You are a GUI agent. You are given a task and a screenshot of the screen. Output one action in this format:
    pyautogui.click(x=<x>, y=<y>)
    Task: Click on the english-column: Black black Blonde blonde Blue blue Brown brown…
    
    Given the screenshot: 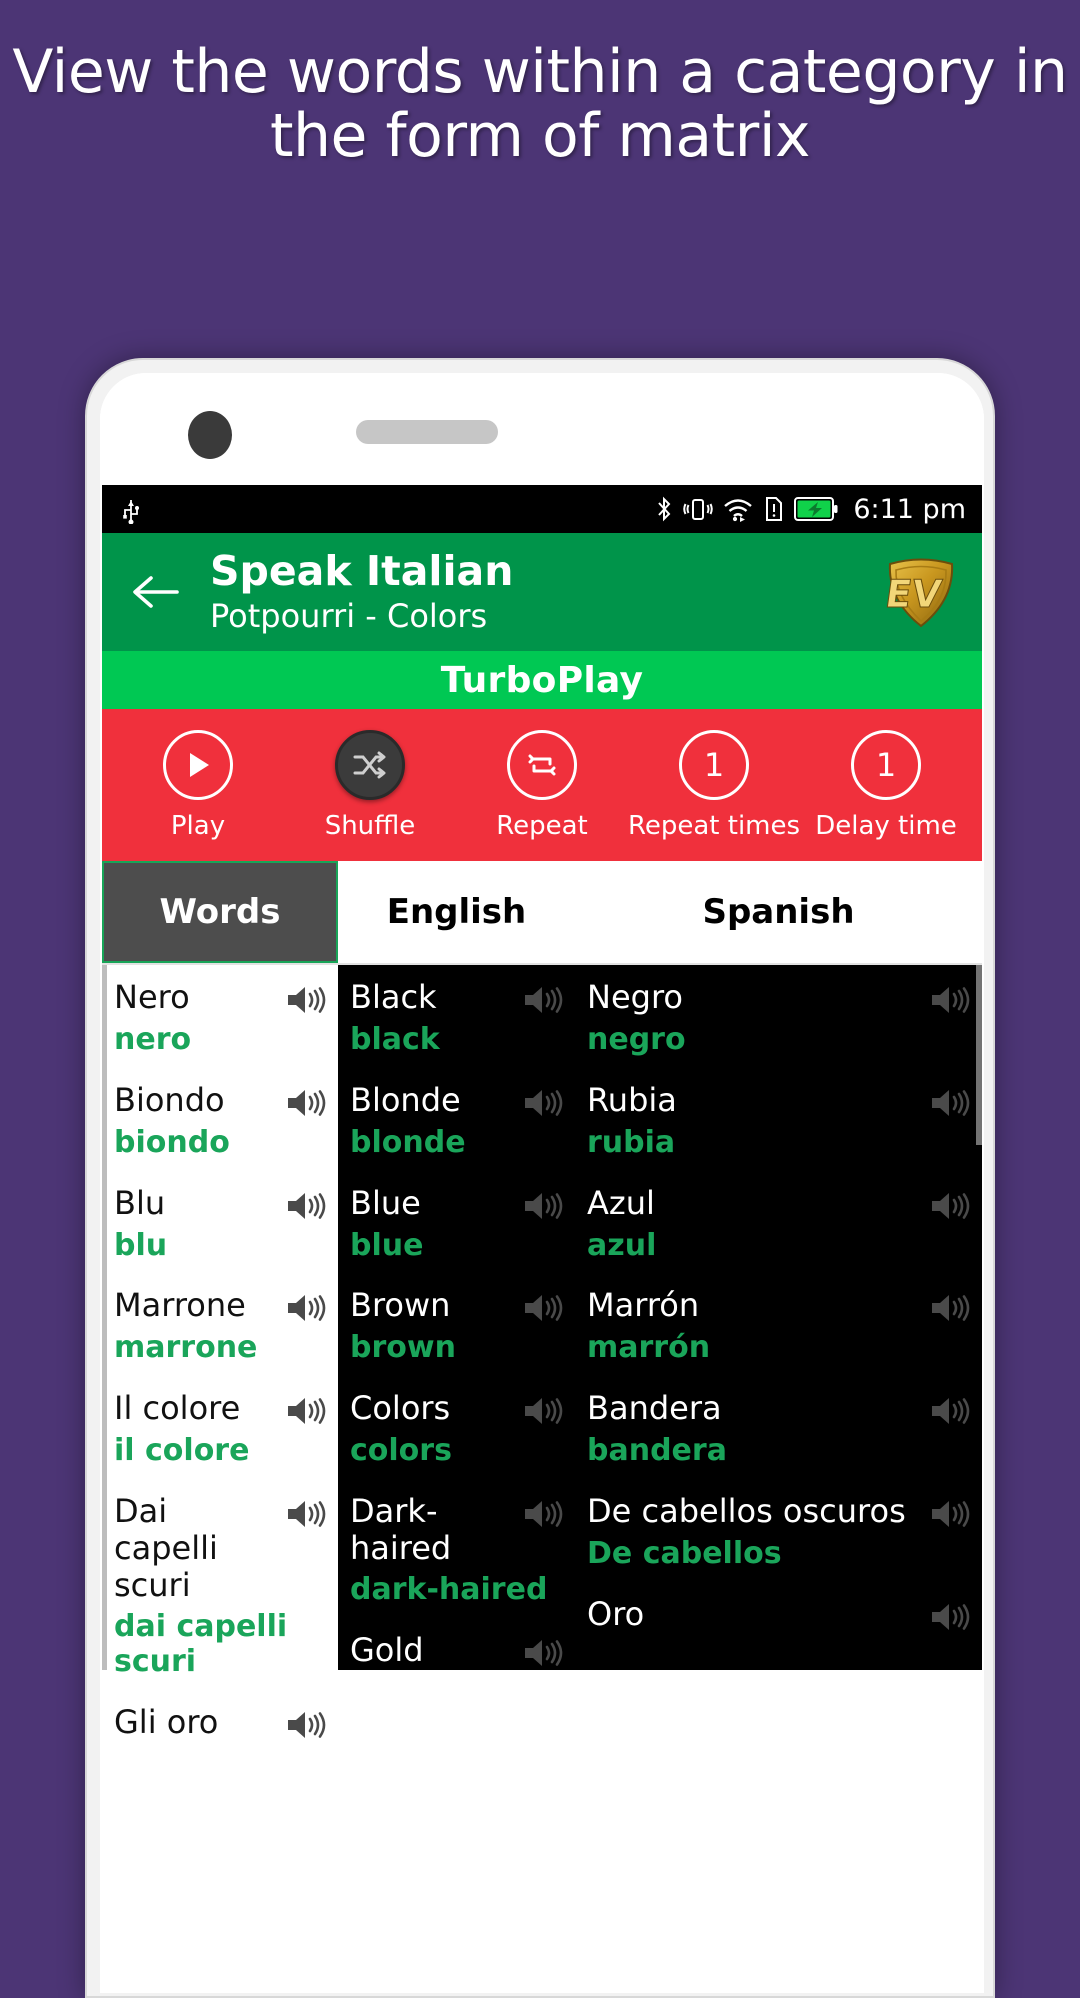 What is the action you would take?
    pyautogui.click(x=456, y=1317)
    